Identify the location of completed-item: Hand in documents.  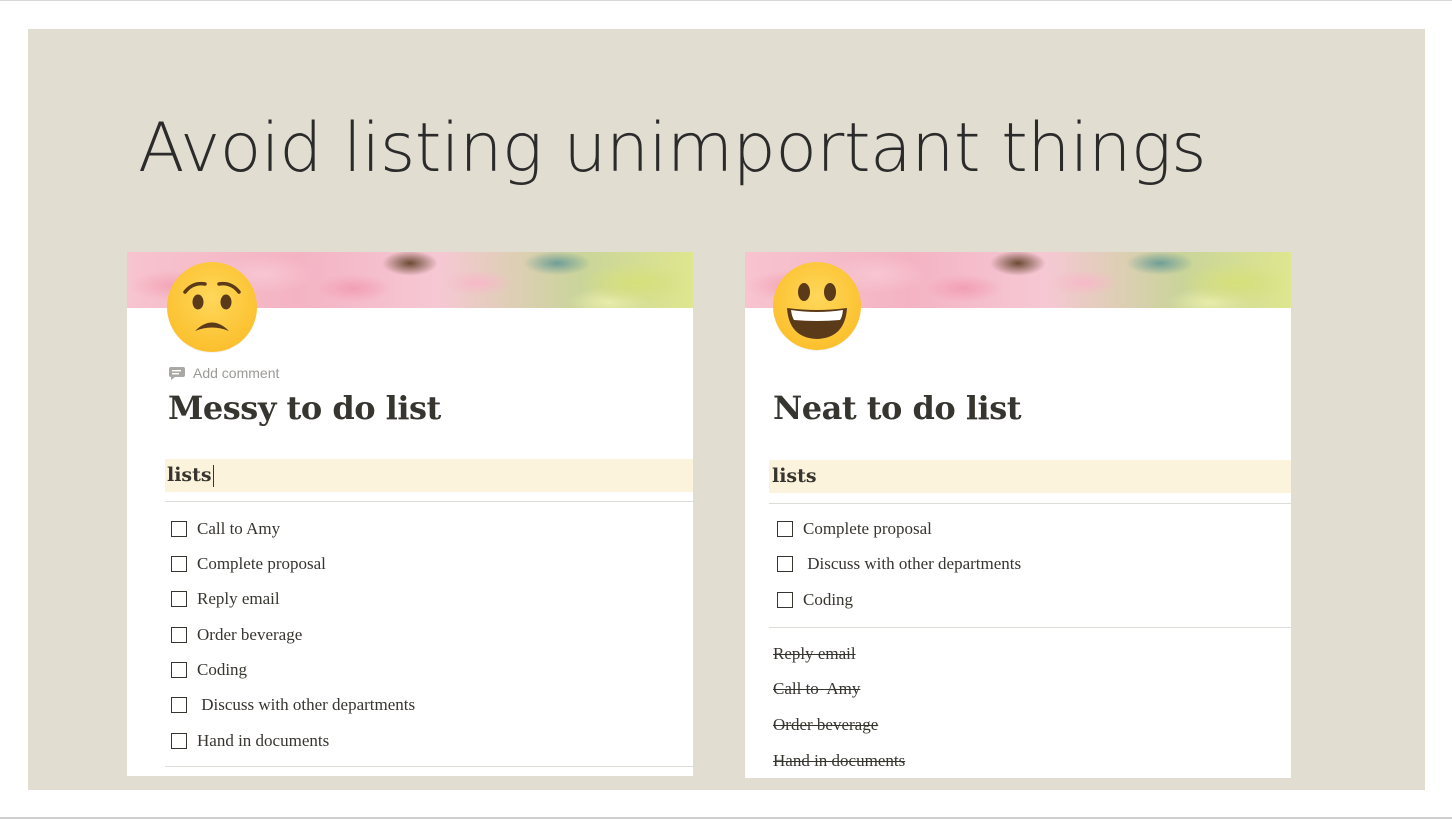
(839, 761).